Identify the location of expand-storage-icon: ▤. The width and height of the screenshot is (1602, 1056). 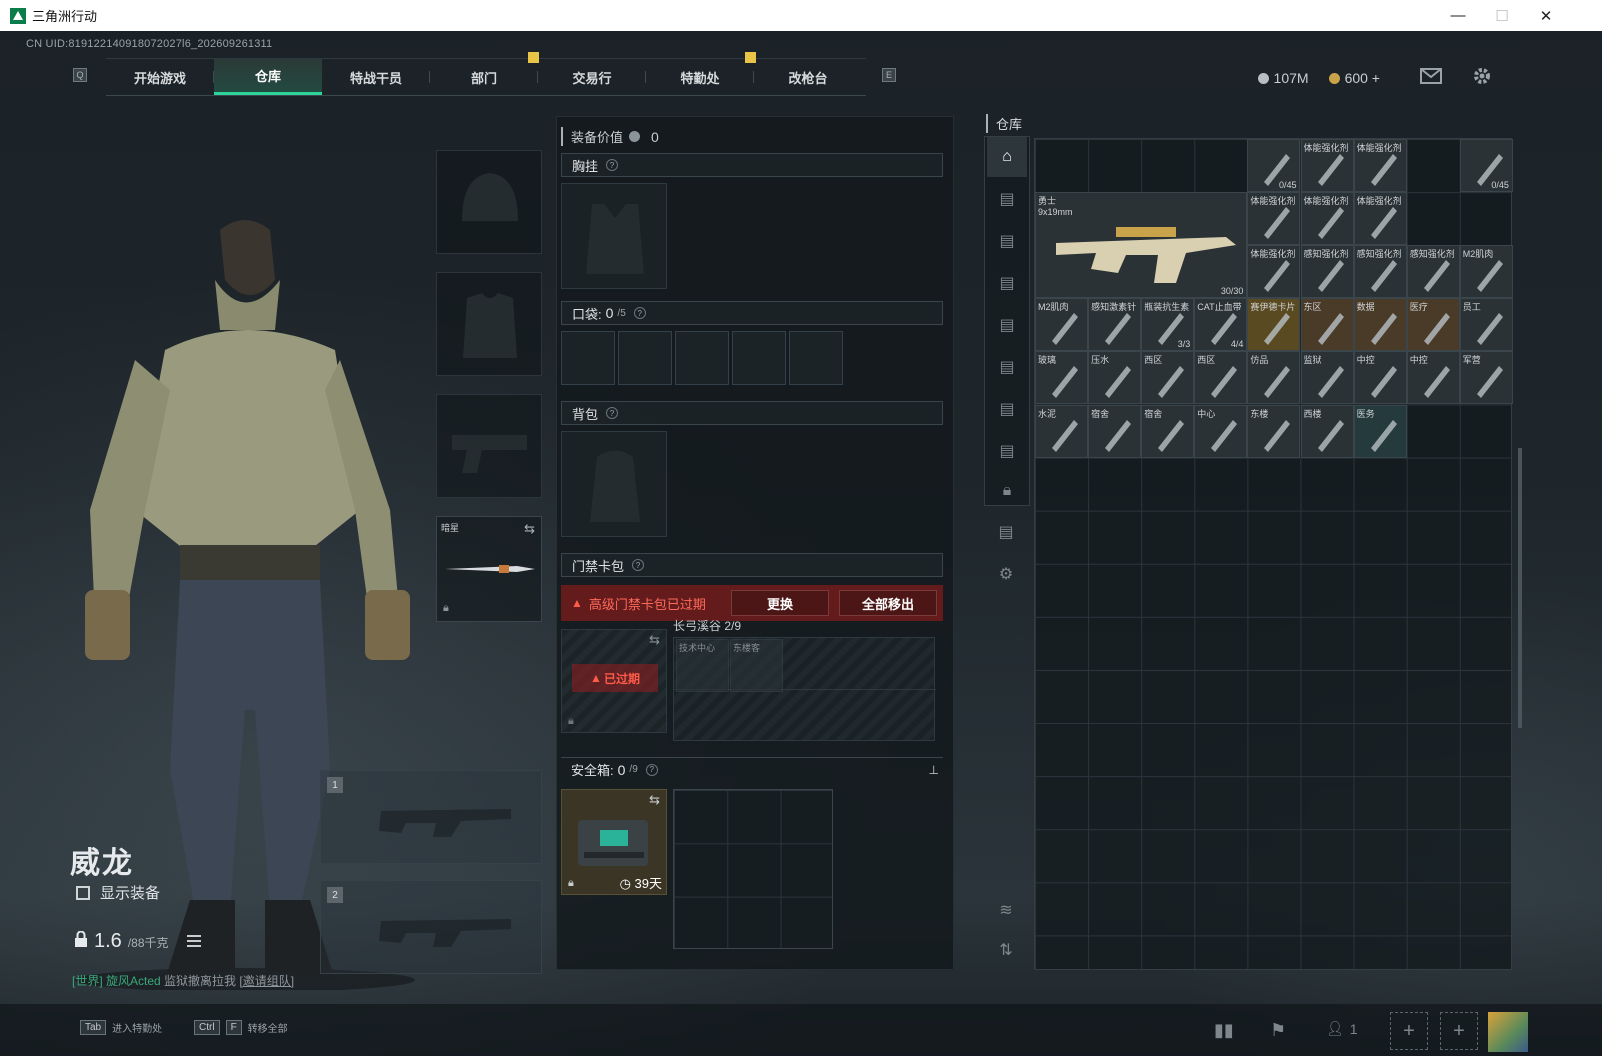
(1006, 532).